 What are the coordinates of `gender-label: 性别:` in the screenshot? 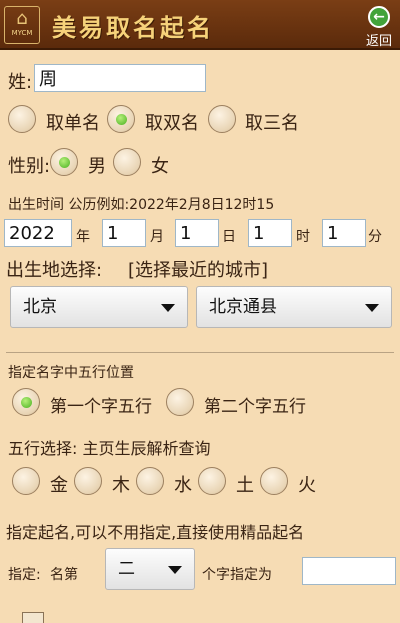 It's located at (29, 166).